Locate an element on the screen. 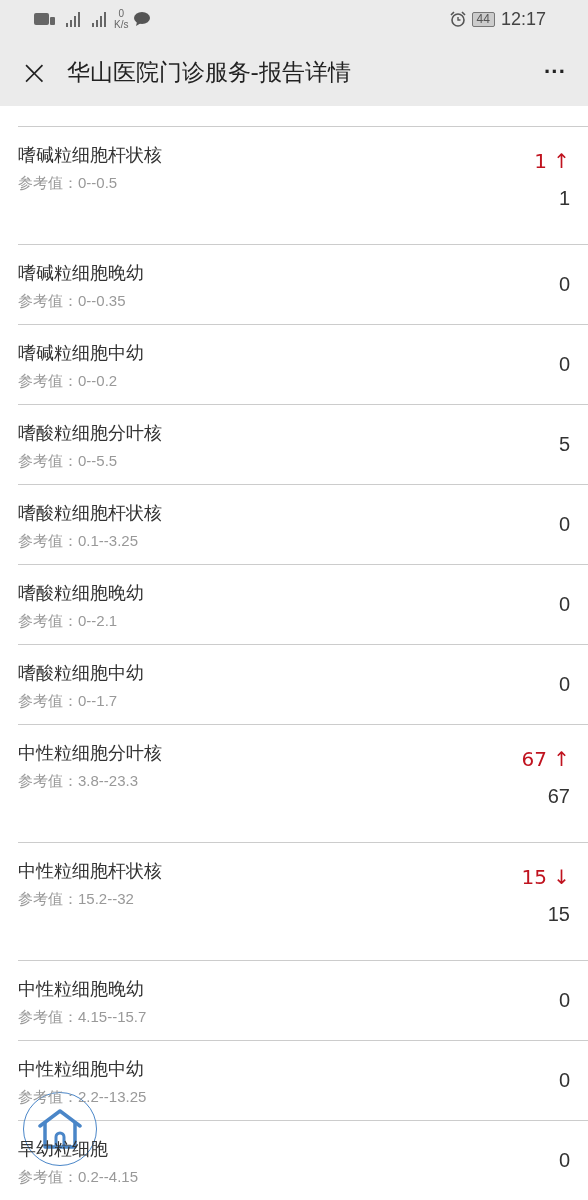 This screenshot has width=588, height=1200. test-name: 嗜碱粒细胞中幼 is located at coordinates (81, 353).